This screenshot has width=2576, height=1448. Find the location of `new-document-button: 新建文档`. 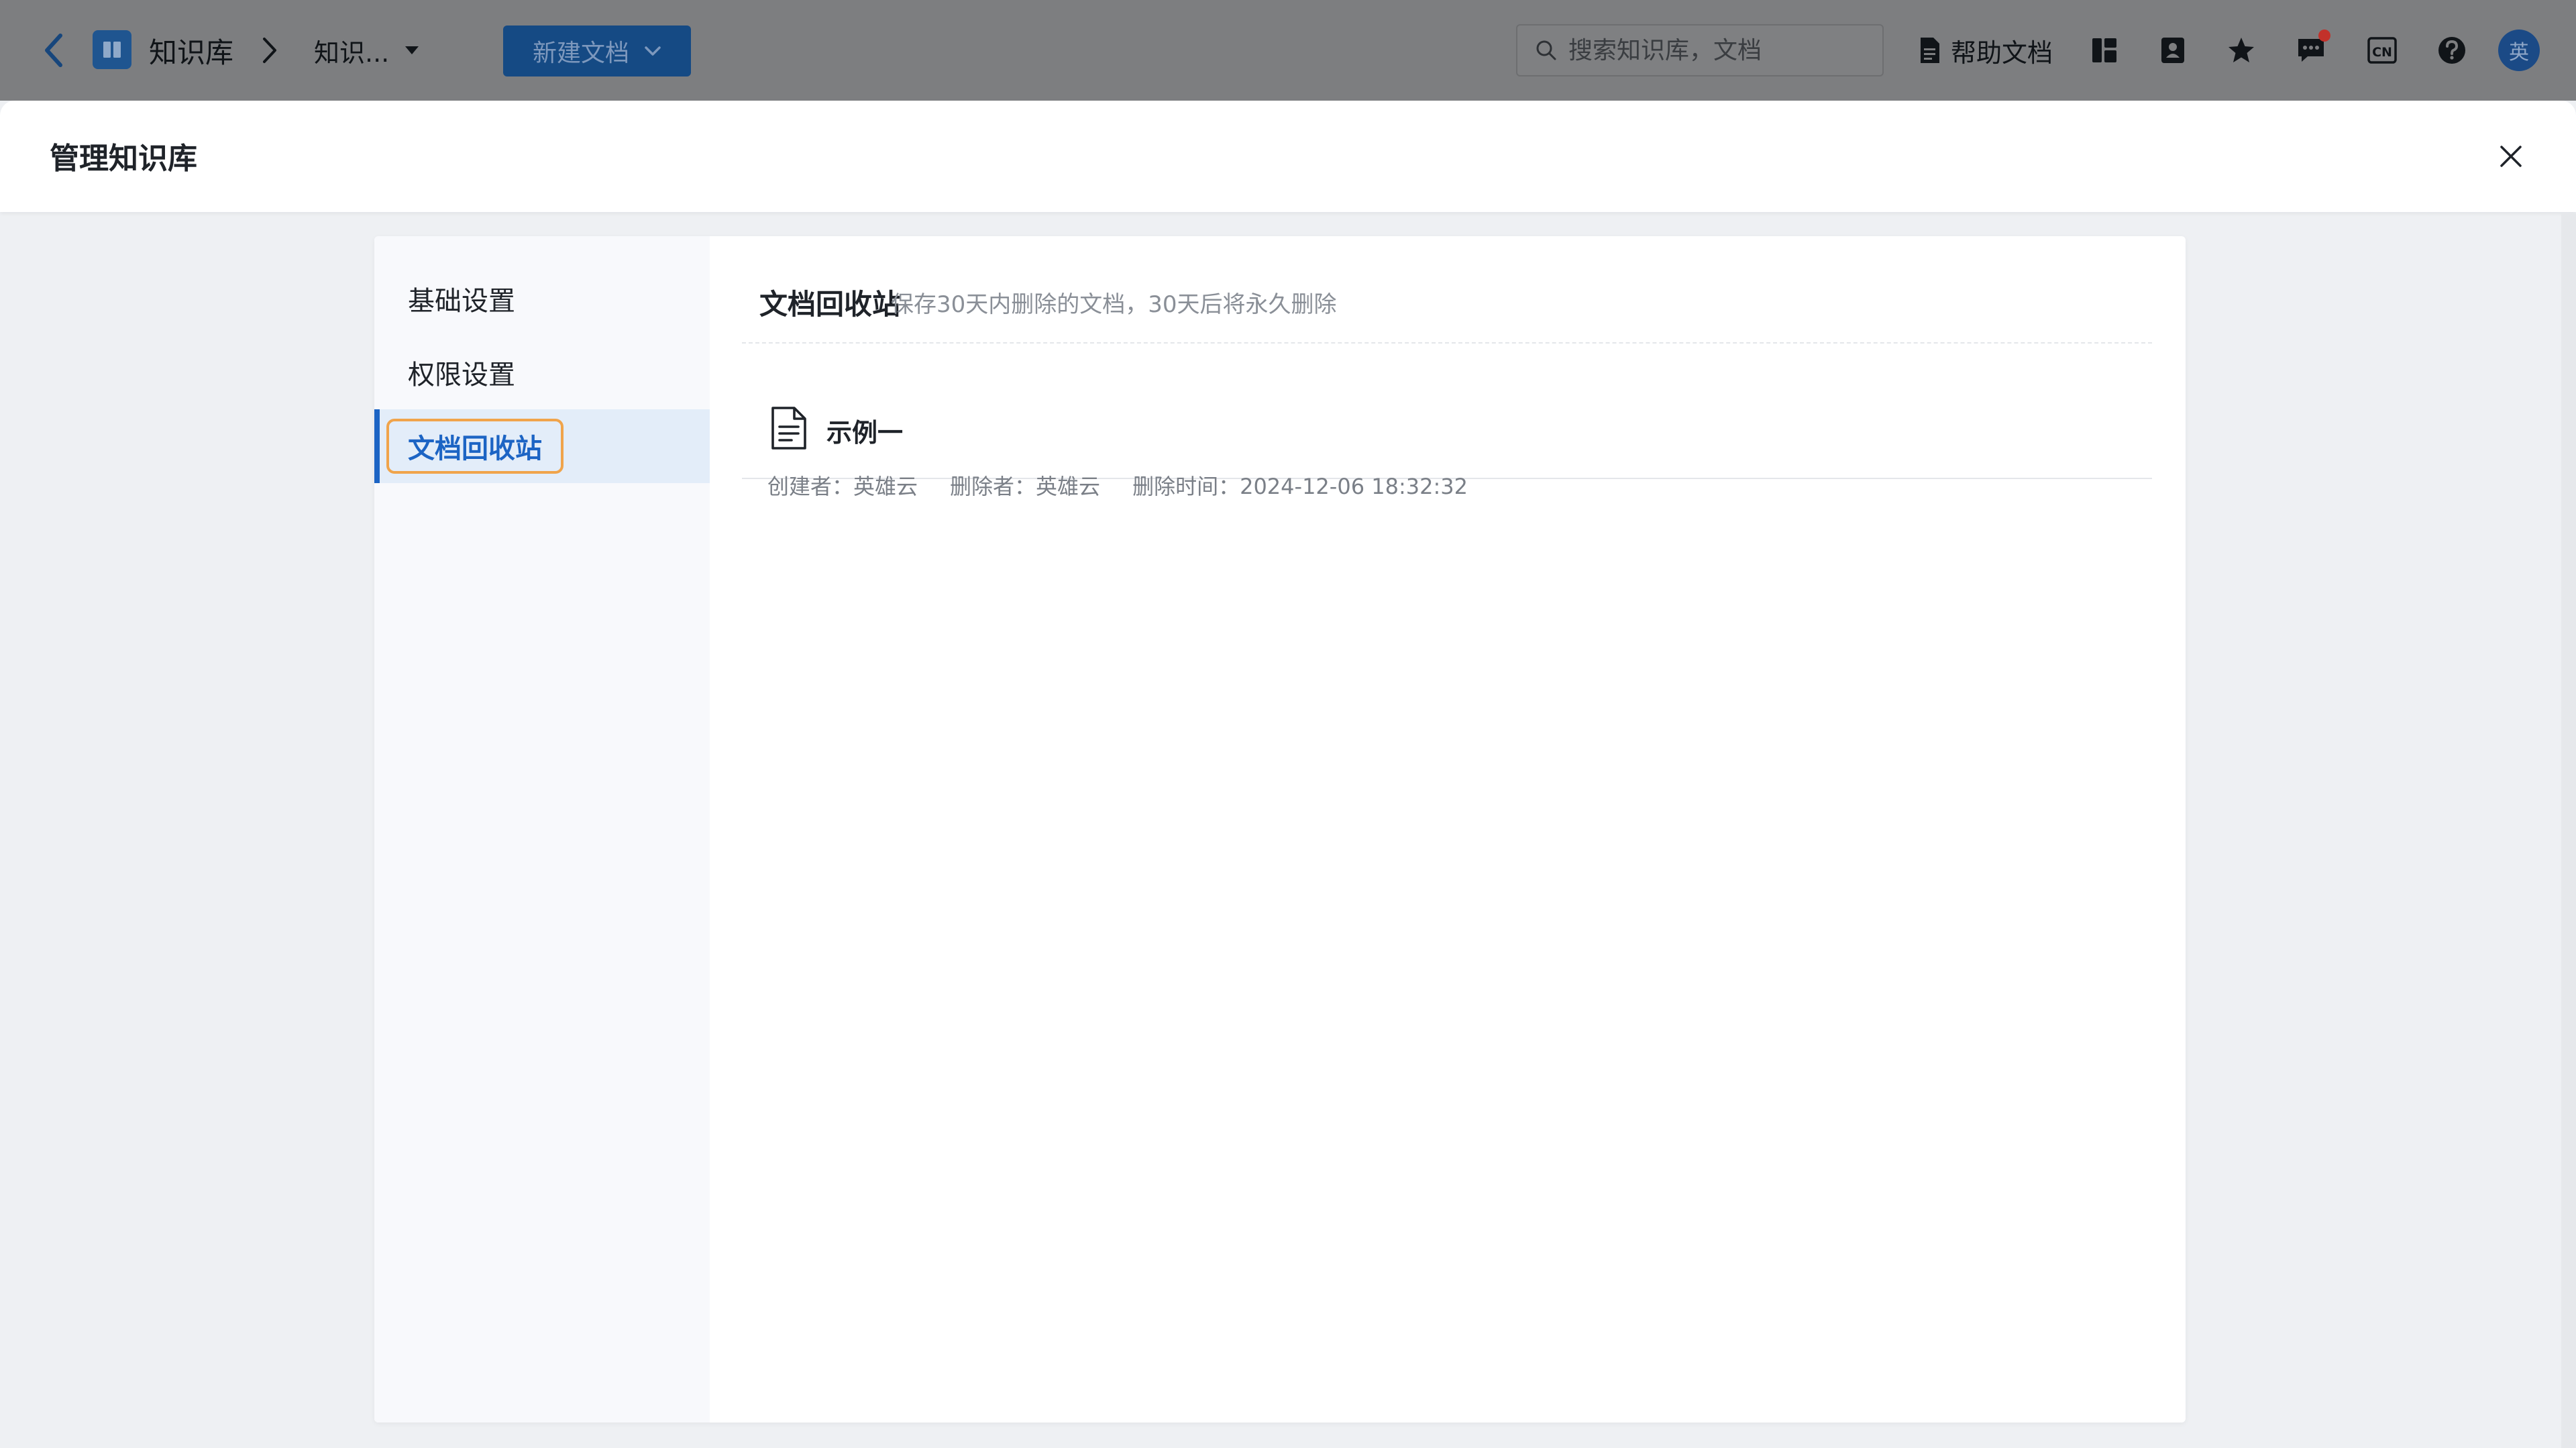

new-document-button: 新建文档 is located at coordinates (597, 50).